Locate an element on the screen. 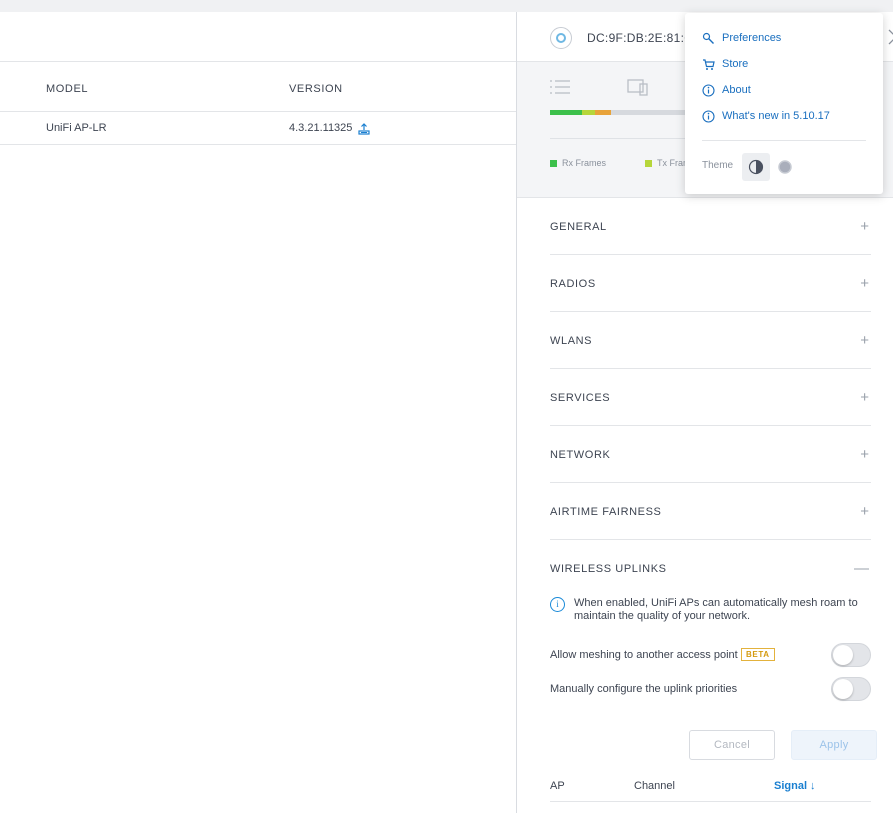 The height and width of the screenshot is (813, 893). beta-badge: BETA is located at coordinates (758, 654).